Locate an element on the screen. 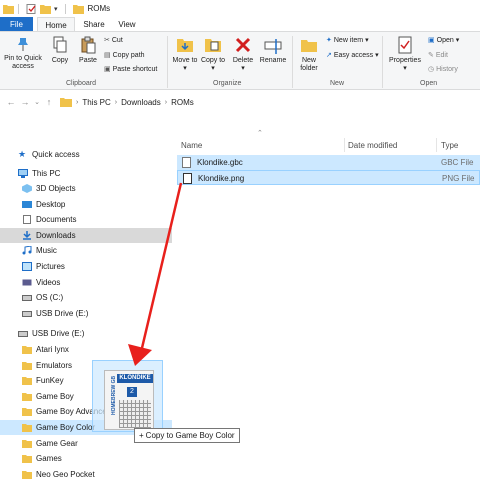 Image resolution: width=480 pixels, height=482 pixels. nav-item-documents: Documents is located at coordinates (86, 219).